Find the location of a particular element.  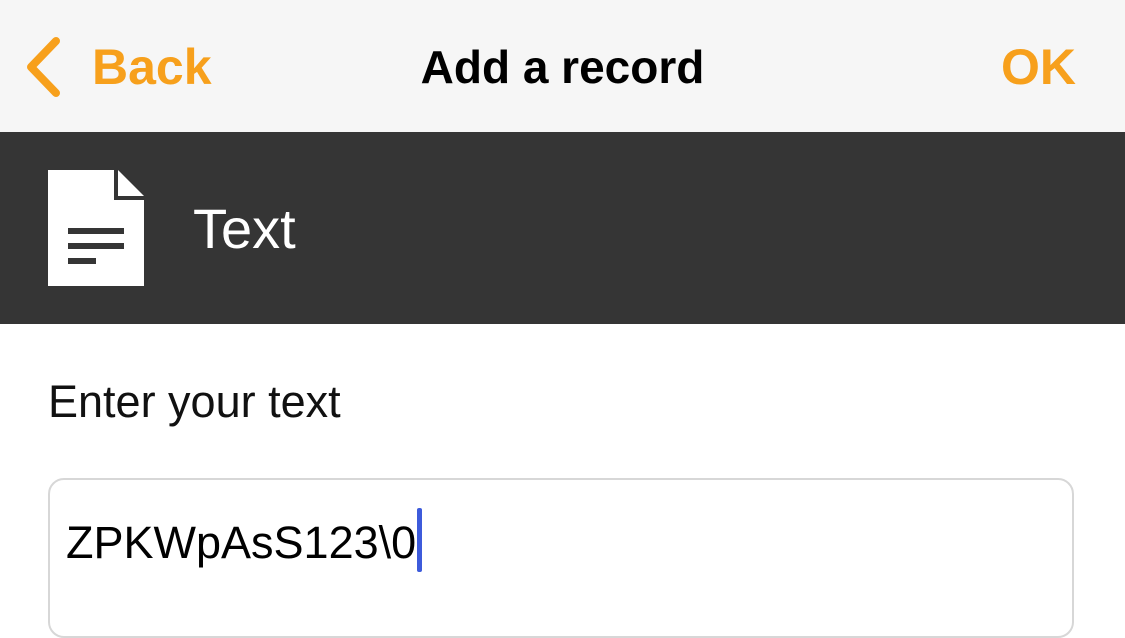

ok-button: OK is located at coordinates (1038, 67).